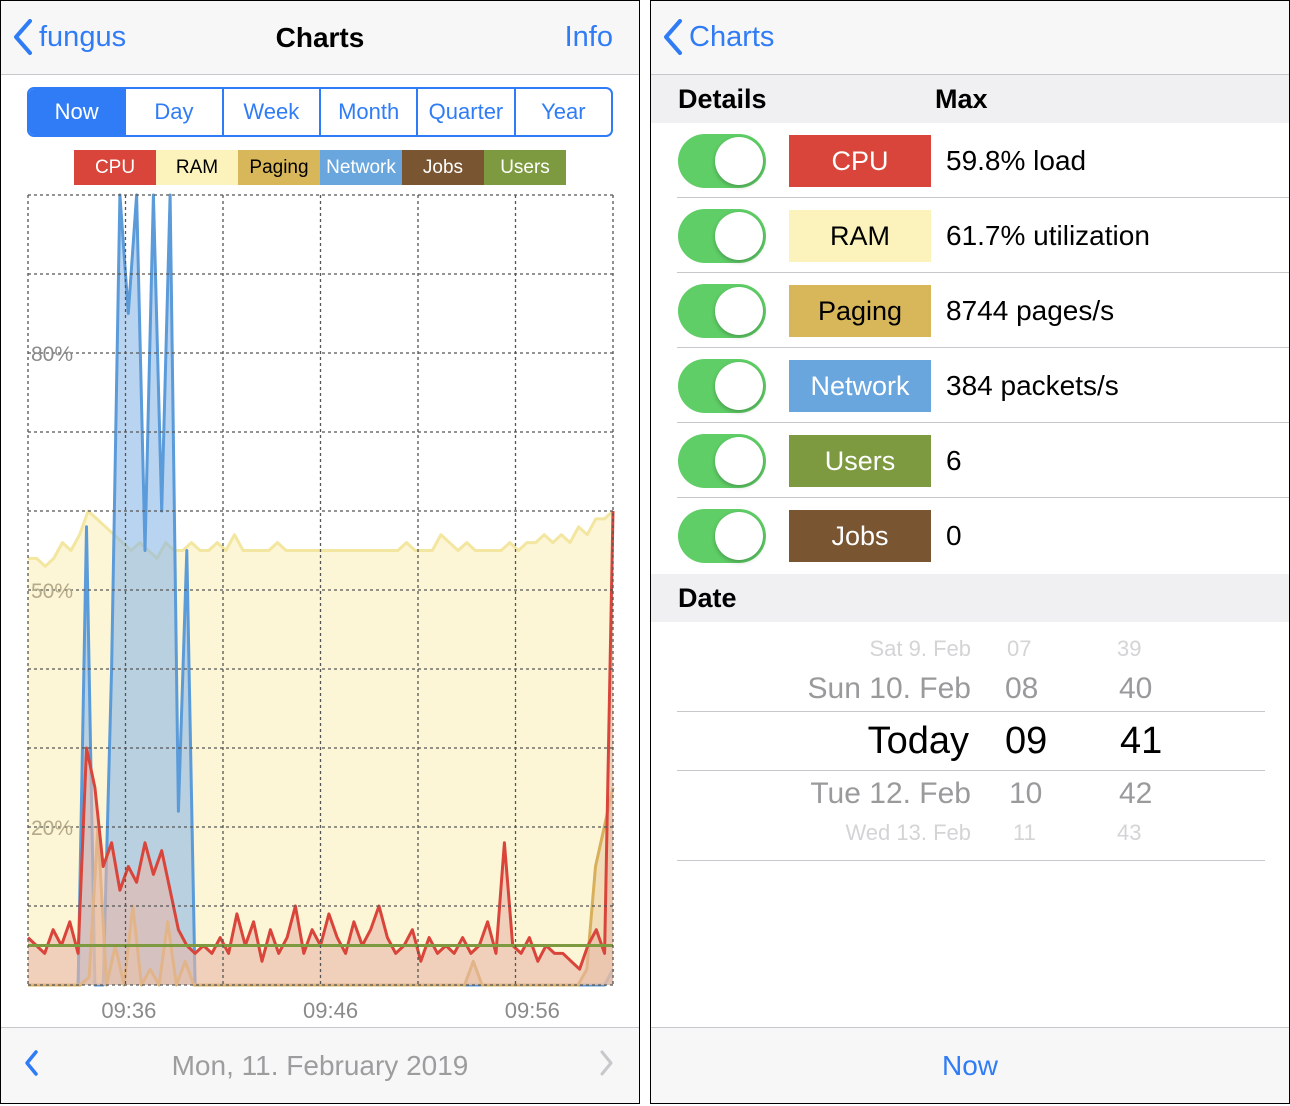 Image resolution: width=1290 pixels, height=1106 pixels. I want to click on bottom-toolbar: Now, so click(970, 1065).